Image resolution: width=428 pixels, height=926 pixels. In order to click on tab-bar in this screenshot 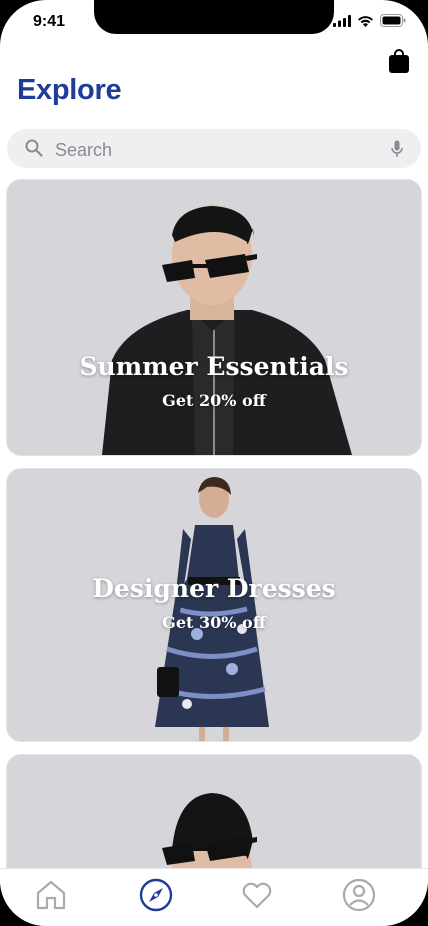, I will do `click(214, 897)`.